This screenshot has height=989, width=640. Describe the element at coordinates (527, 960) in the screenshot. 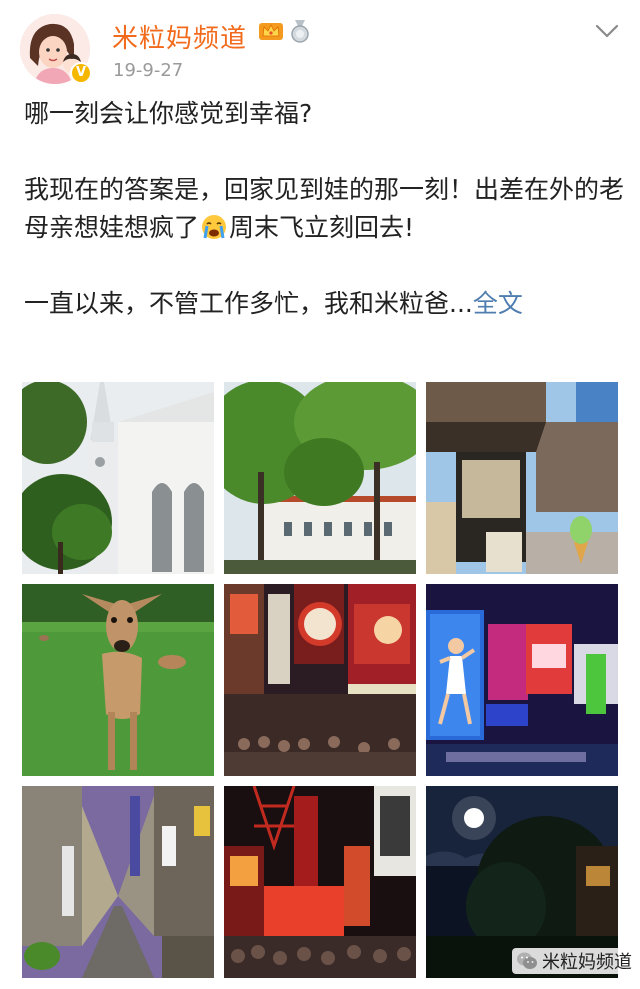

I see `wechat-icon` at that location.